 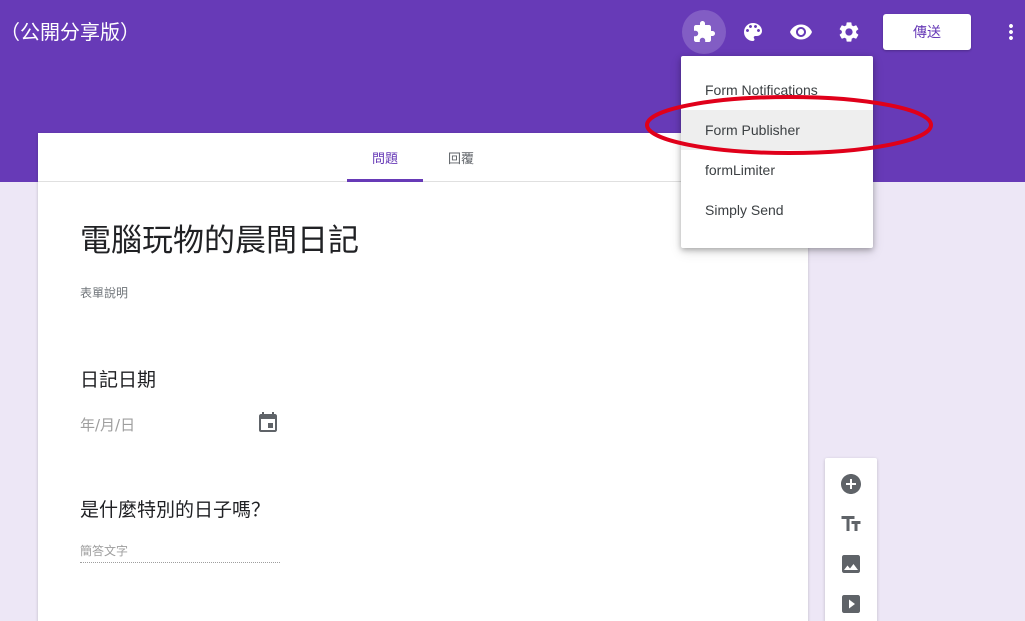 What do you see at coordinates (461, 157) in the screenshot?
I see `tab-responses: 回覆` at bounding box center [461, 157].